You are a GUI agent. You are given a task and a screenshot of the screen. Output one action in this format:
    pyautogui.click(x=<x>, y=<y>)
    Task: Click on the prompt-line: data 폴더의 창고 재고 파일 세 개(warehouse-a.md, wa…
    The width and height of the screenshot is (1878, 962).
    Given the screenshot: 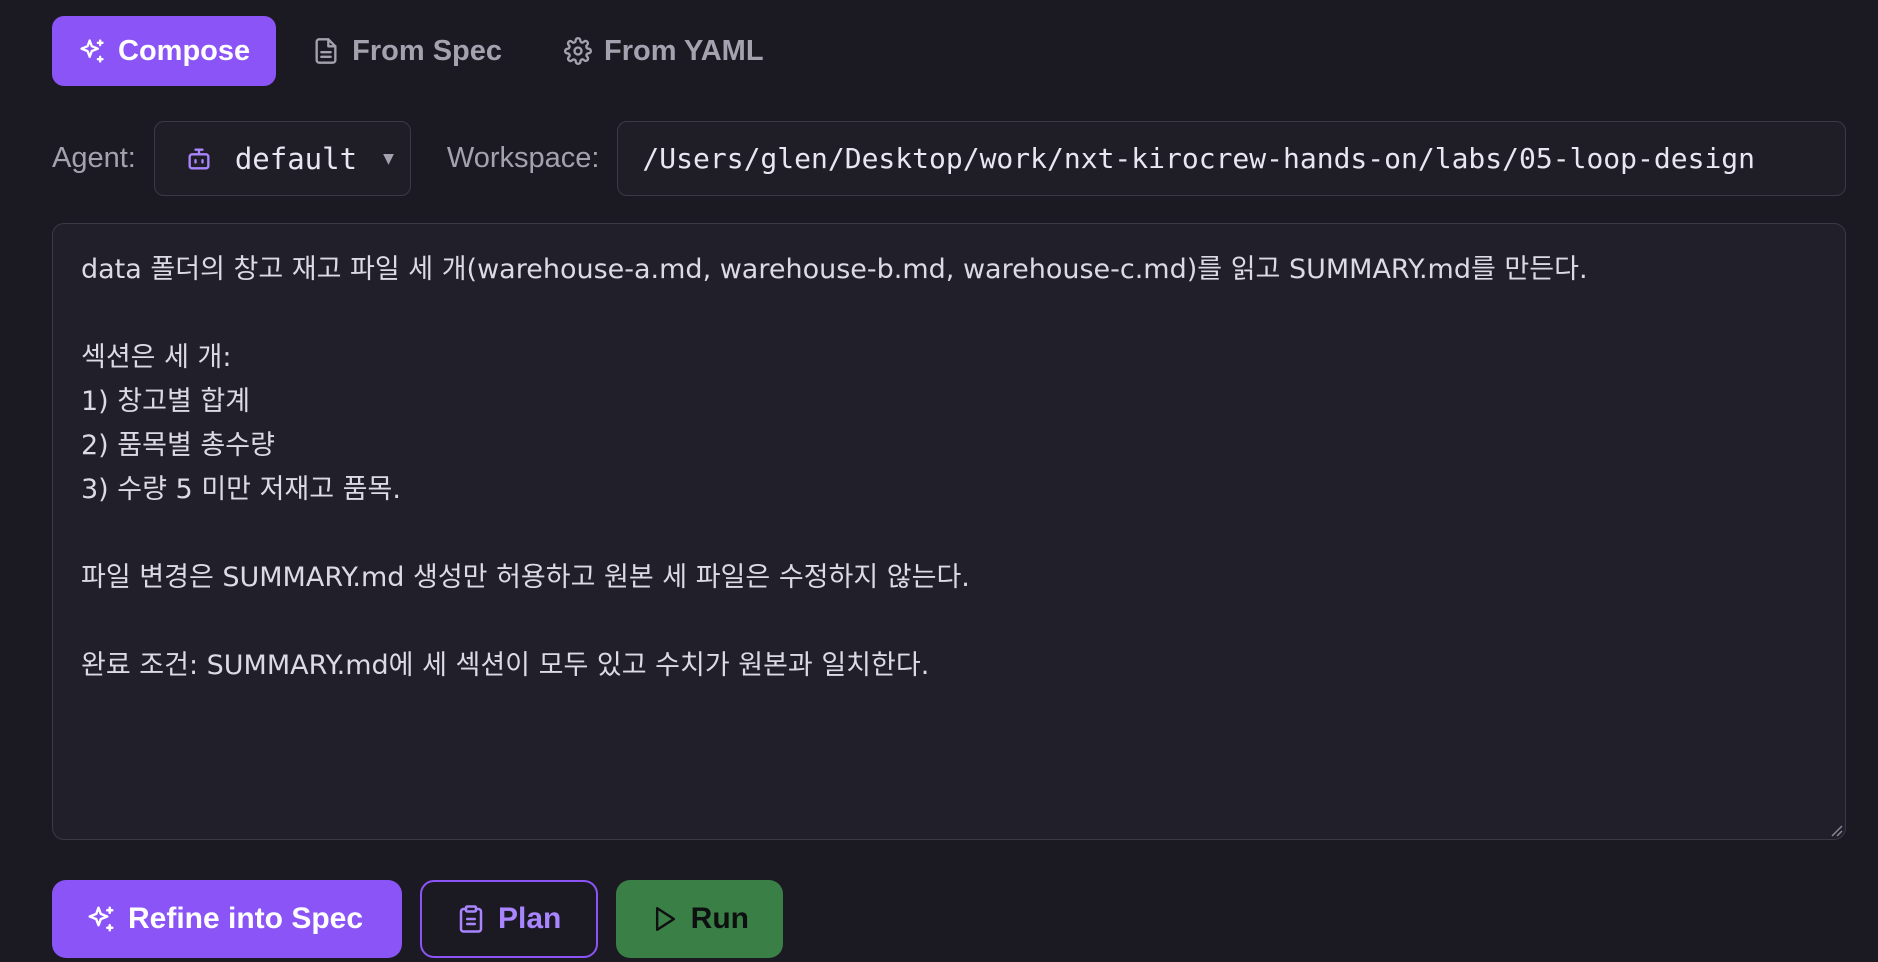 What is the action you would take?
    pyautogui.click(x=834, y=269)
    